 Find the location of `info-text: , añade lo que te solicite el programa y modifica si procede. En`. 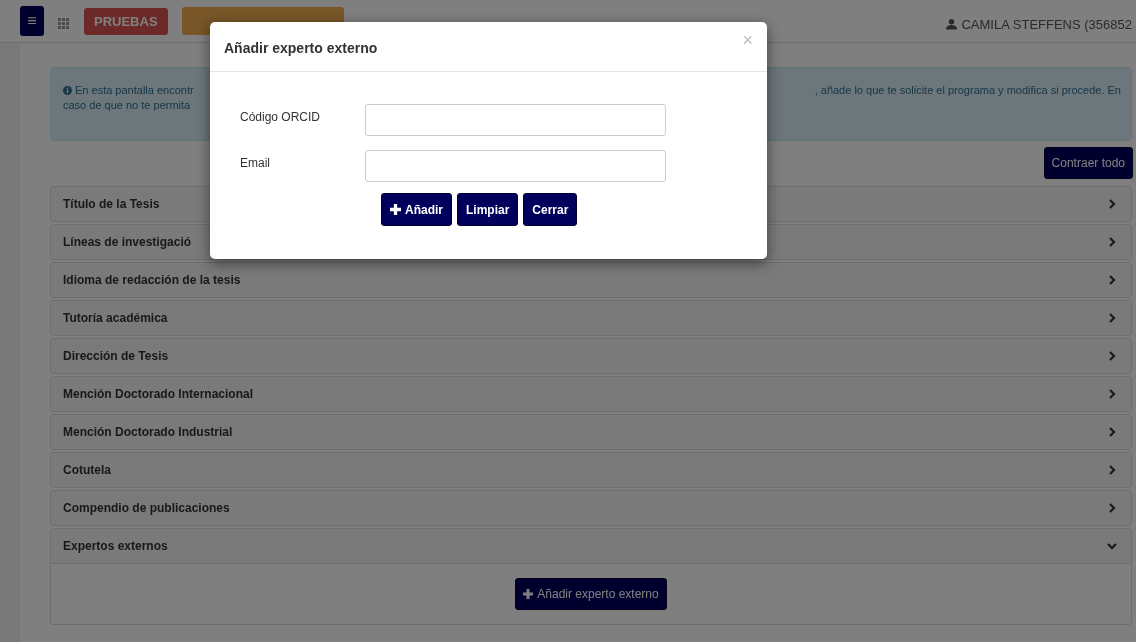

info-text: , añade lo que te solicite el programa y modifica si procede. En is located at coordinates (967, 90).